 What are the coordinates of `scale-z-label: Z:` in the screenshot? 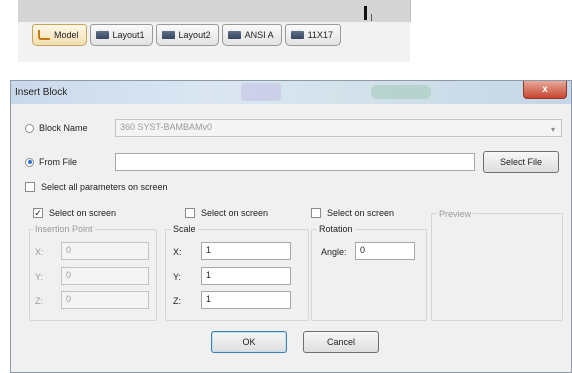 It's located at (177, 301).